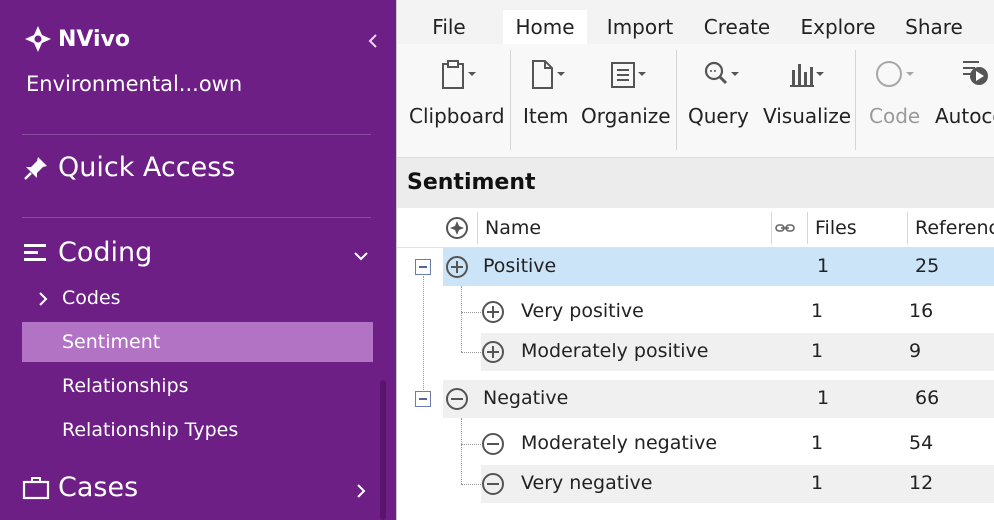 This screenshot has height=520, width=994. Describe the element at coordinates (934, 27) in the screenshot. I see `tab-share: Share` at that location.